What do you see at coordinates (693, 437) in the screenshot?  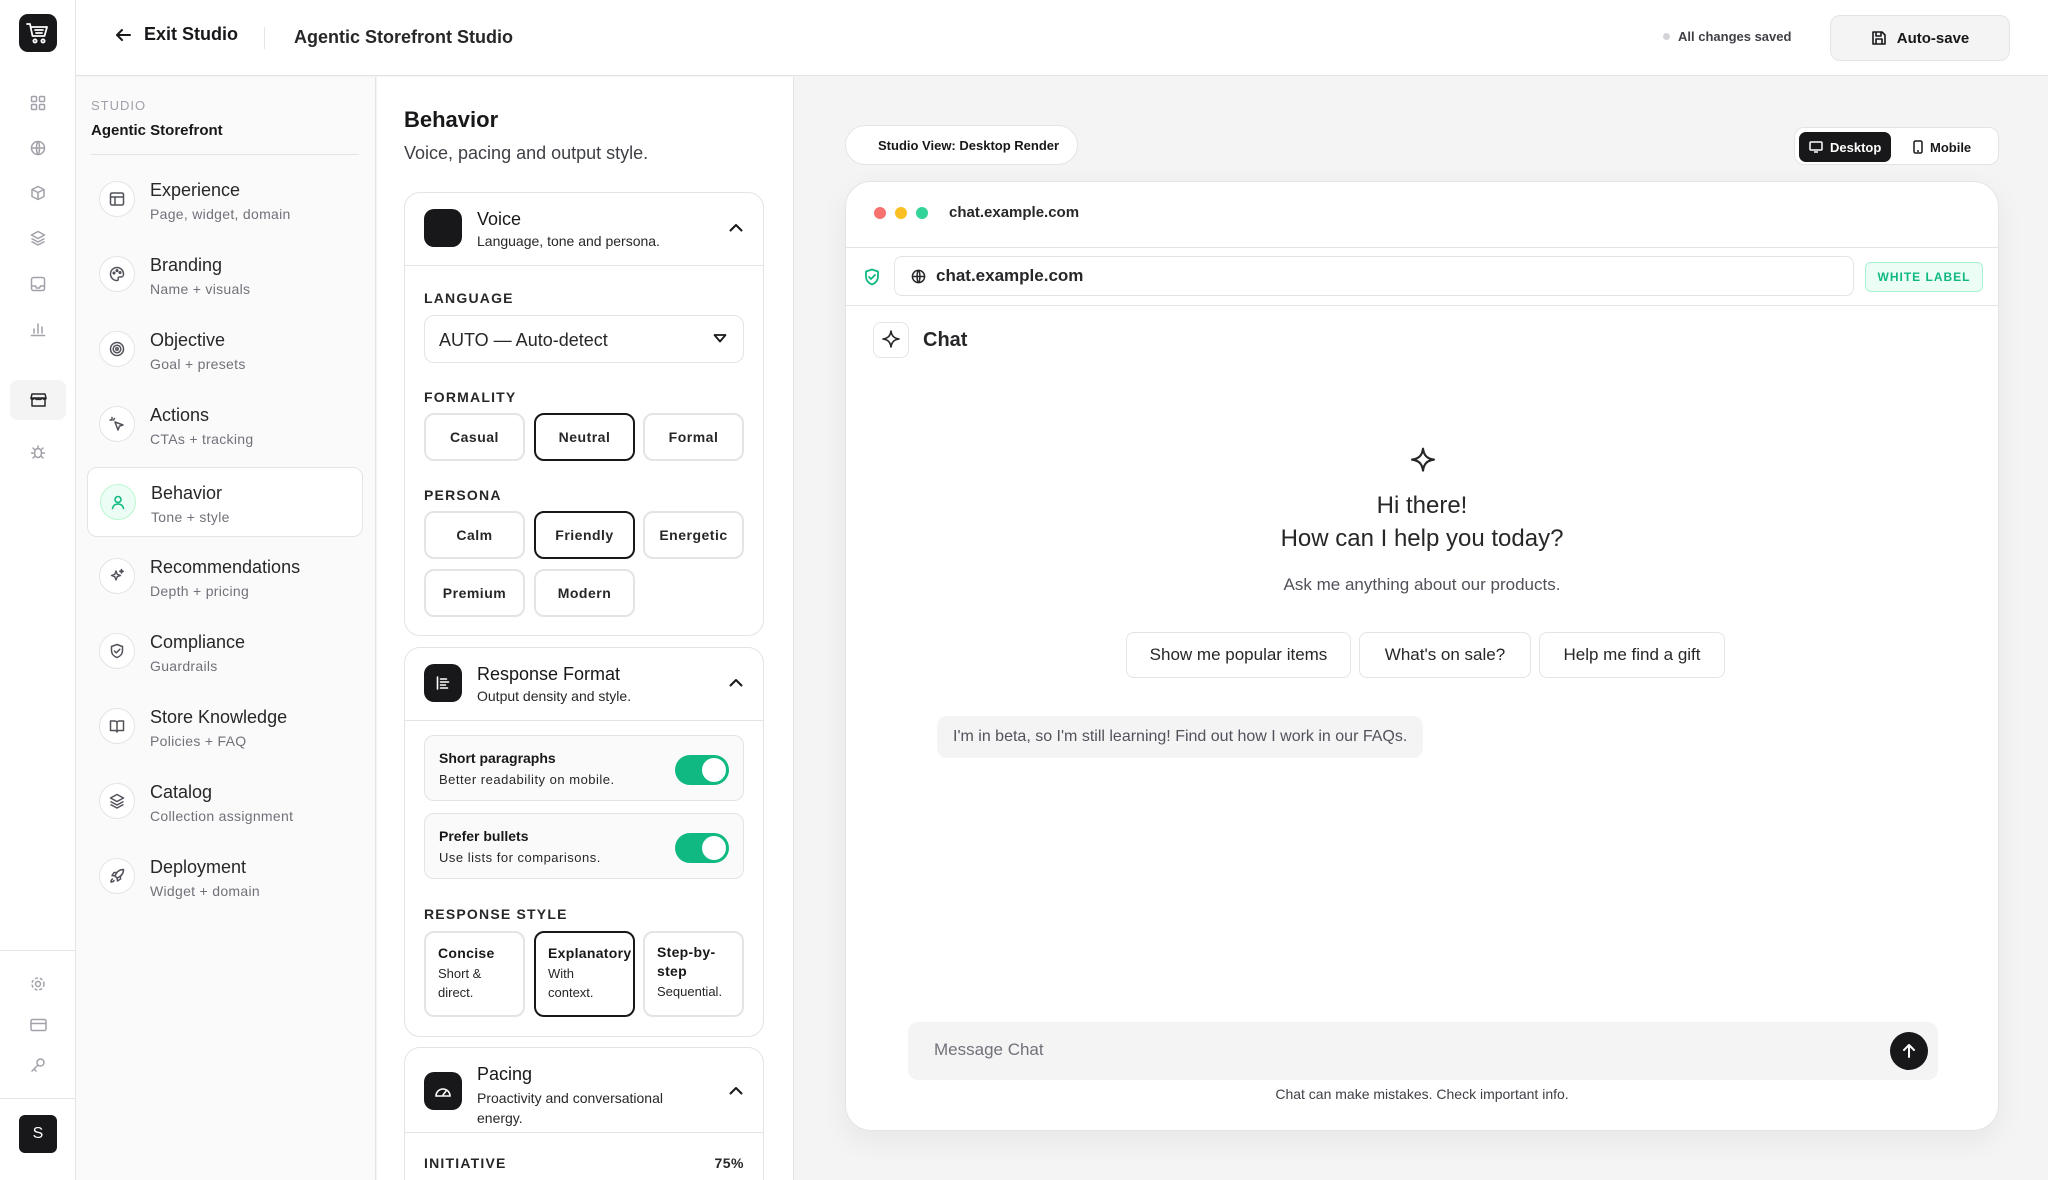 I see `formality-formal-chip: Formal` at bounding box center [693, 437].